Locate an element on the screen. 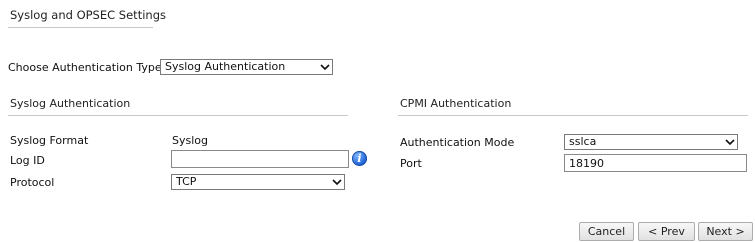 The image size is (755, 242). info-glyph: i is located at coordinates (359, 158).